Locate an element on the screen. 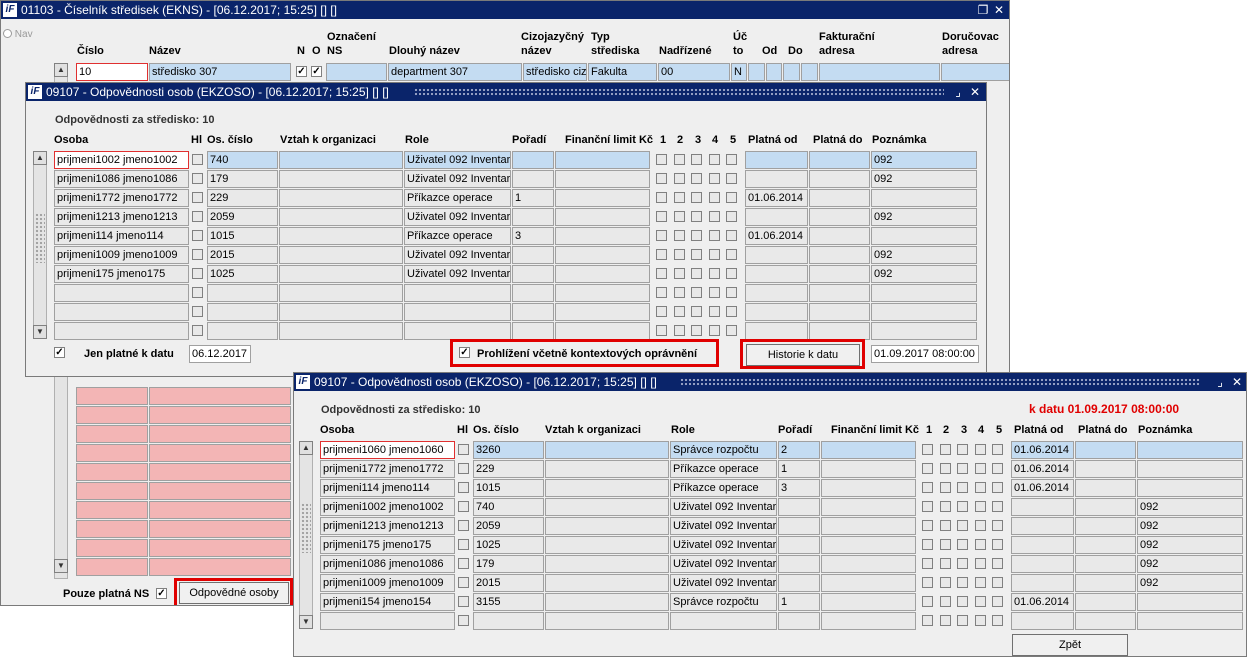 The height and width of the screenshot is (657, 1247). dialog1-scroll-up-icon: ▲ is located at coordinates (40, 158).